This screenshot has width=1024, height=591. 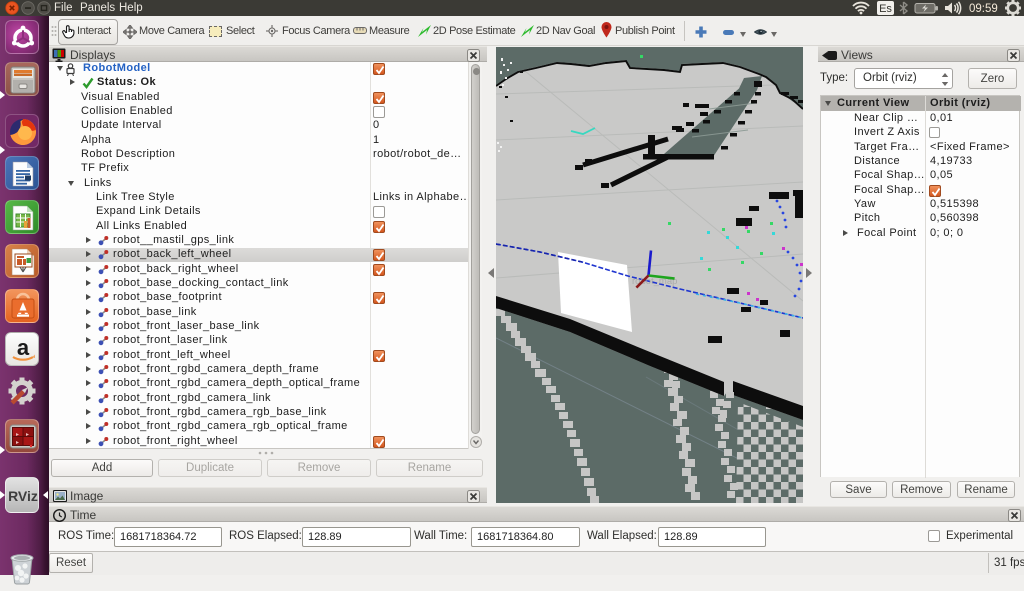 I want to click on svg-text: a, so click(x=23, y=347).